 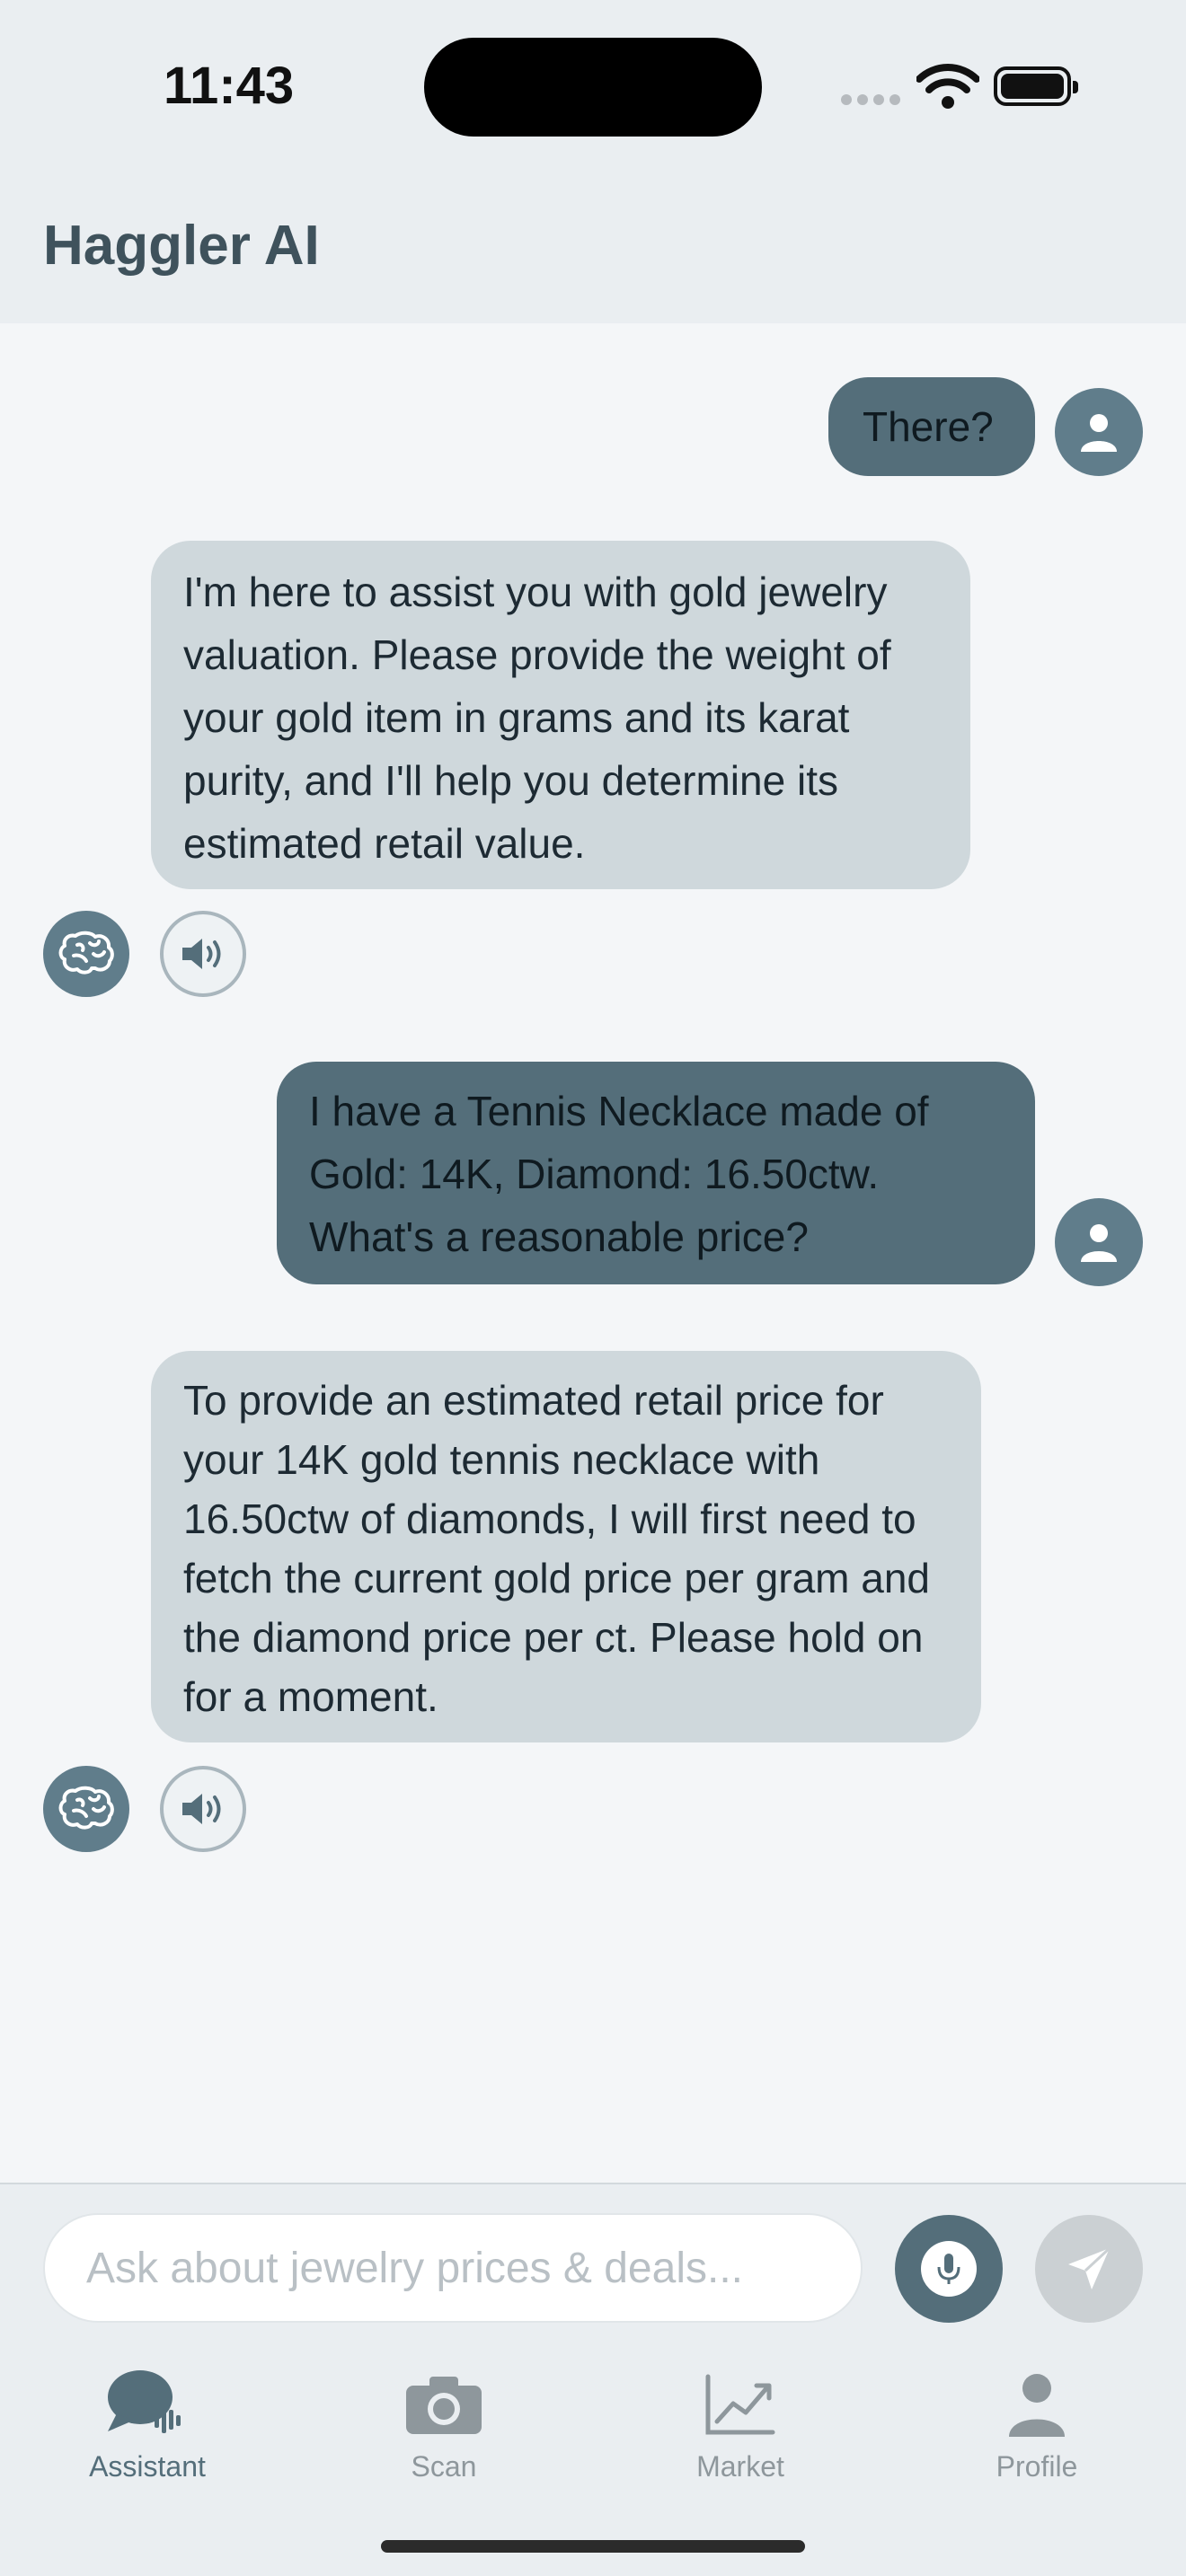 What do you see at coordinates (229, 86) in the screenshot?
I see `status-time: 11:43` at bounding box center [229, 86].